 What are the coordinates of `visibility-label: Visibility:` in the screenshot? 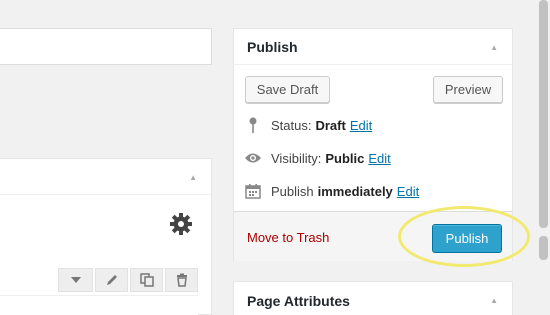 It's located at (296, 158).